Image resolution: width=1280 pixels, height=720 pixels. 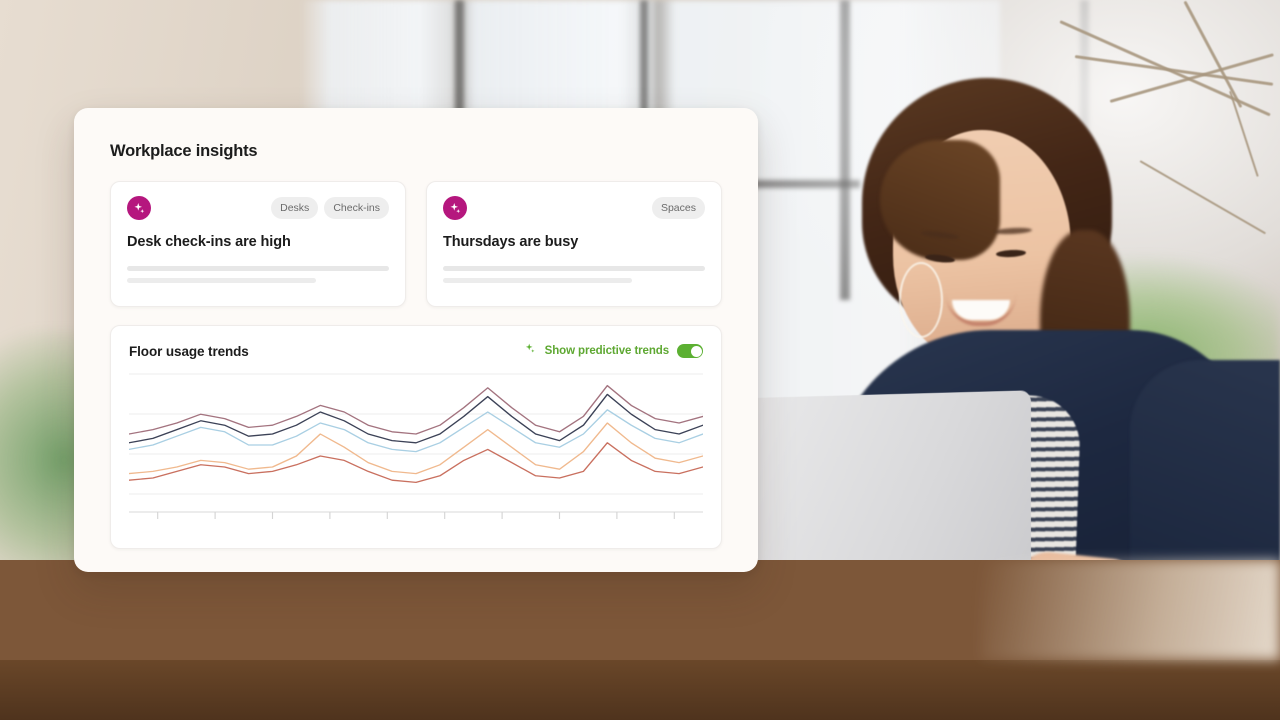 What do you see at coordinates (574, 208) in the screenshot?
I see `insight-card-header: Spaces` at bounding box center [574, 208].